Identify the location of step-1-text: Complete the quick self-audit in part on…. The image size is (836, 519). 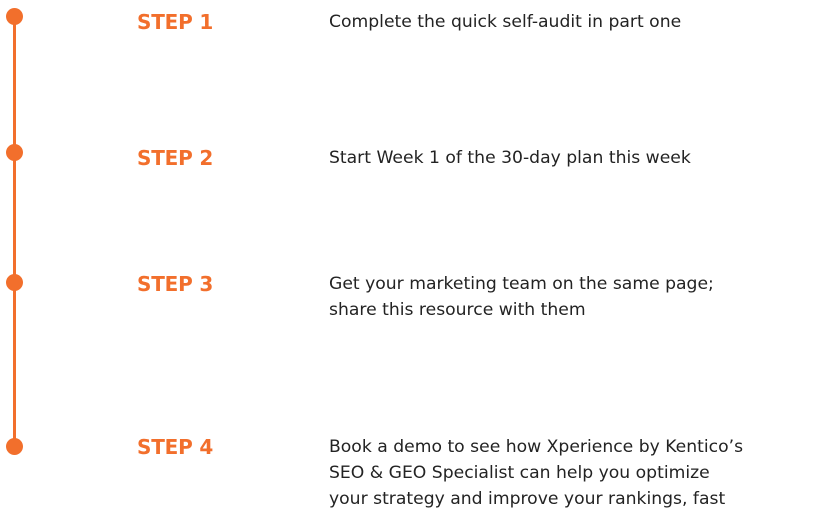
(581, 22).